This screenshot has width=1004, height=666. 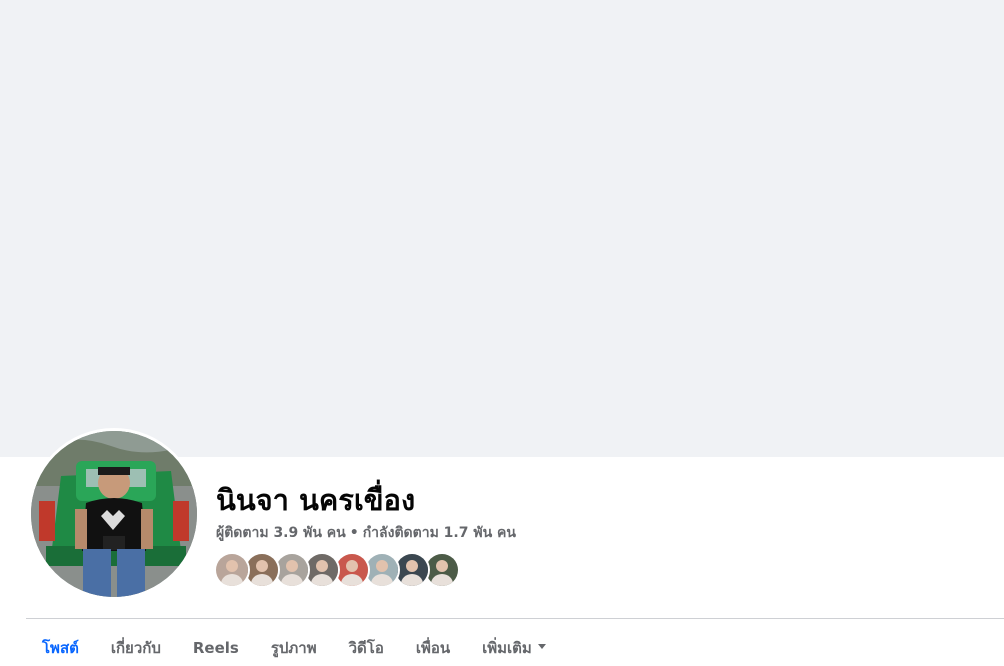 I want to click on tab-4: รูปภาพ, so click(x=294, y=647).